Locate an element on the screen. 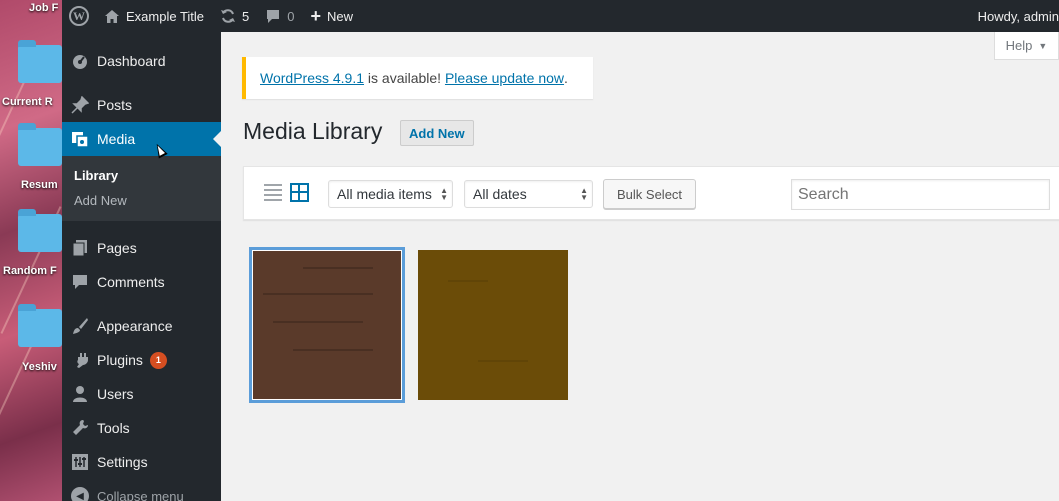 Image resolution: width=1059 pixels, height=501 pixels. search-input is located at coordinates (920, 194).